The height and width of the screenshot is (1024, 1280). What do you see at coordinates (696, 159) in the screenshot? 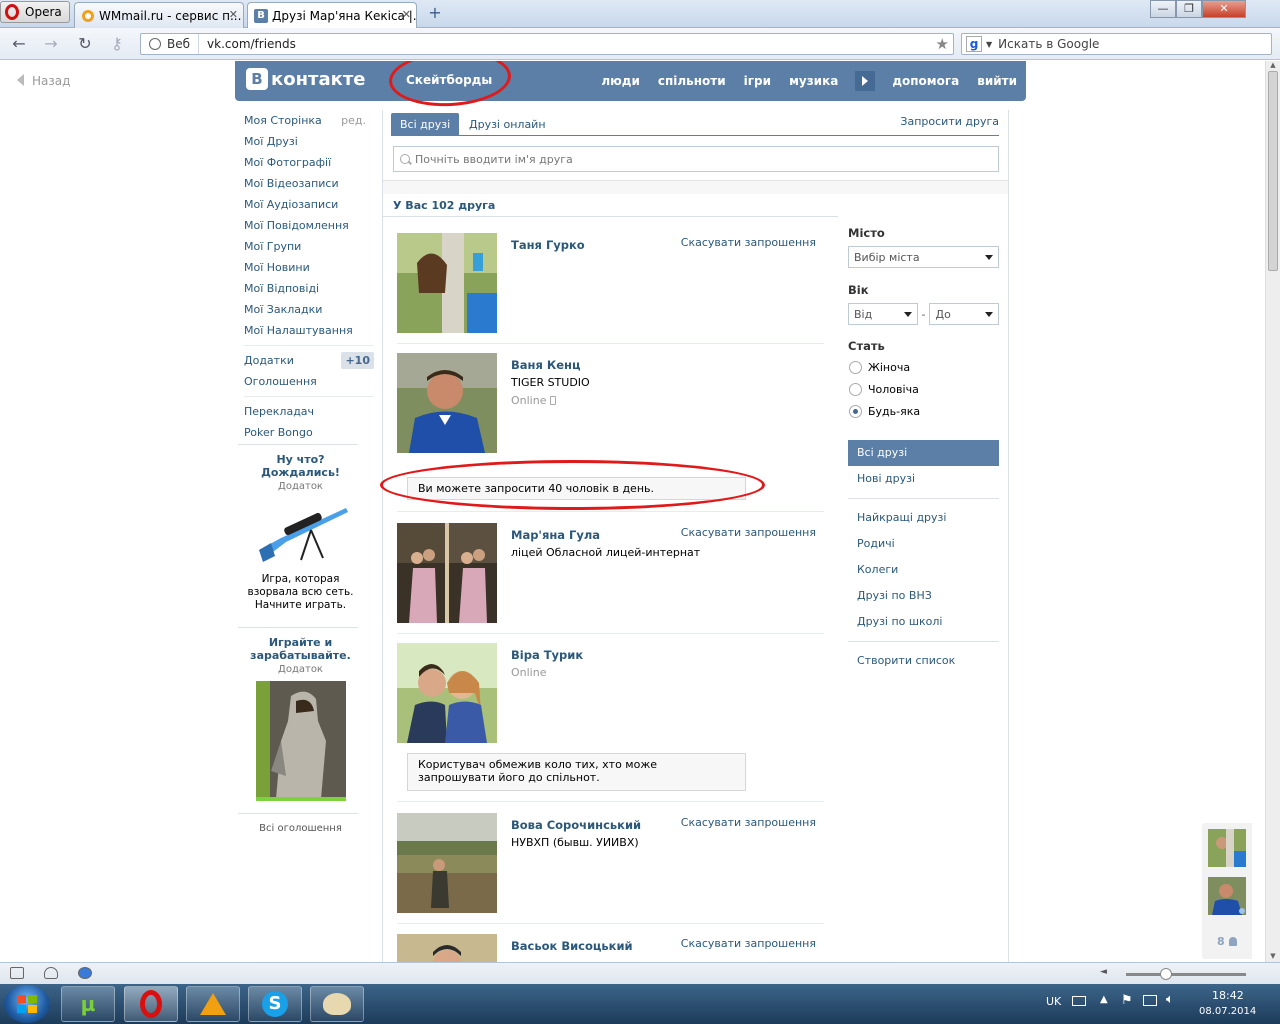
I see `friend-search-input: Почніть вводити ім'я друга` at bounding box center [696, 159].